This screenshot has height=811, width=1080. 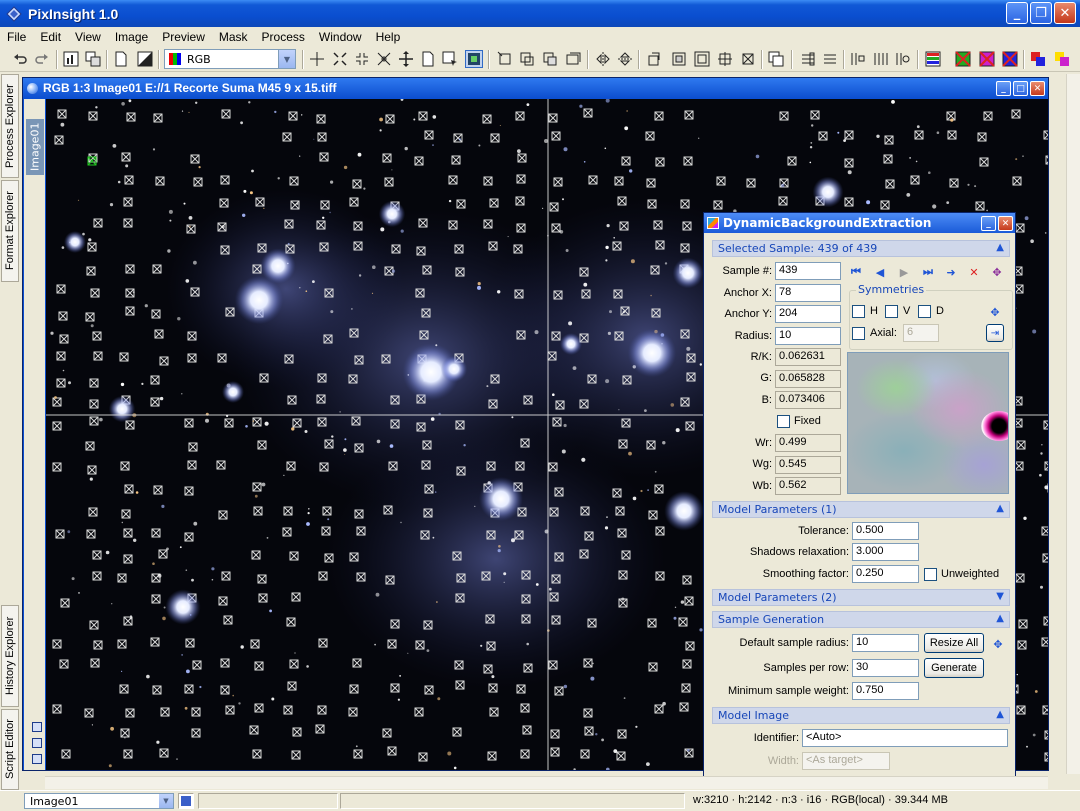 I want to click on resample-icon, so click(x=702, y=59).